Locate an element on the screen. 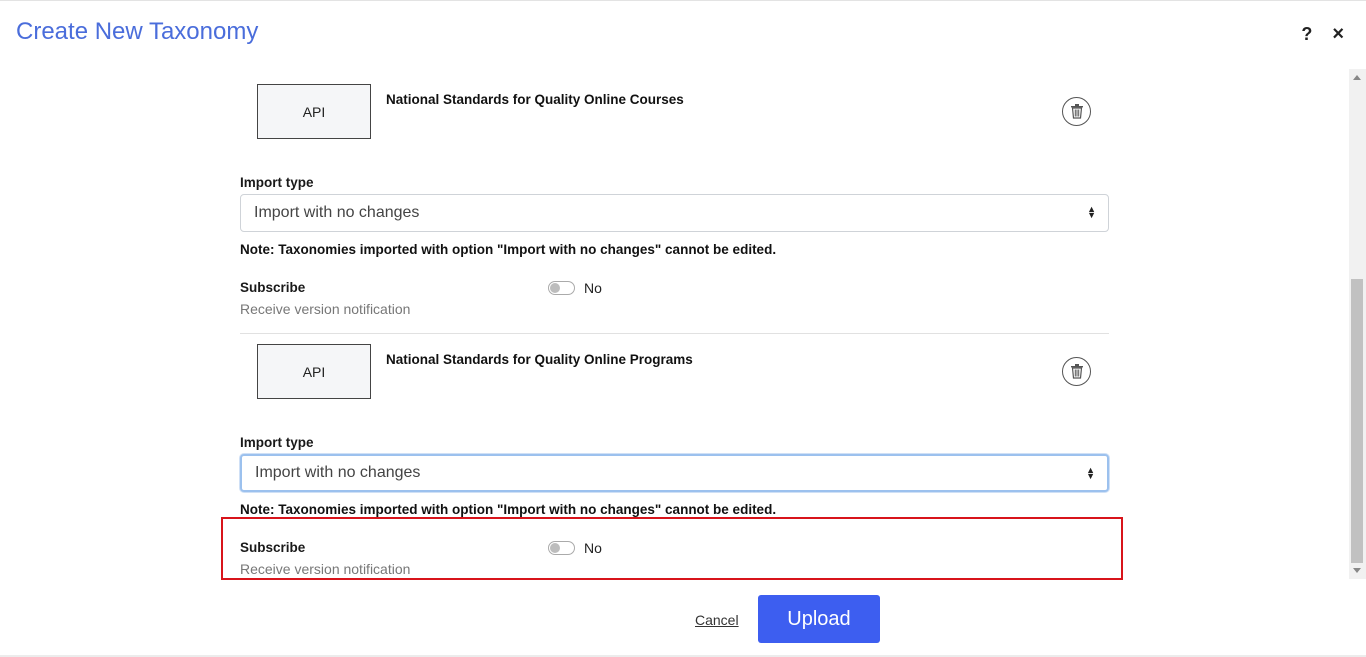  scroll-up-icon is located at coordinates (1357, 77).